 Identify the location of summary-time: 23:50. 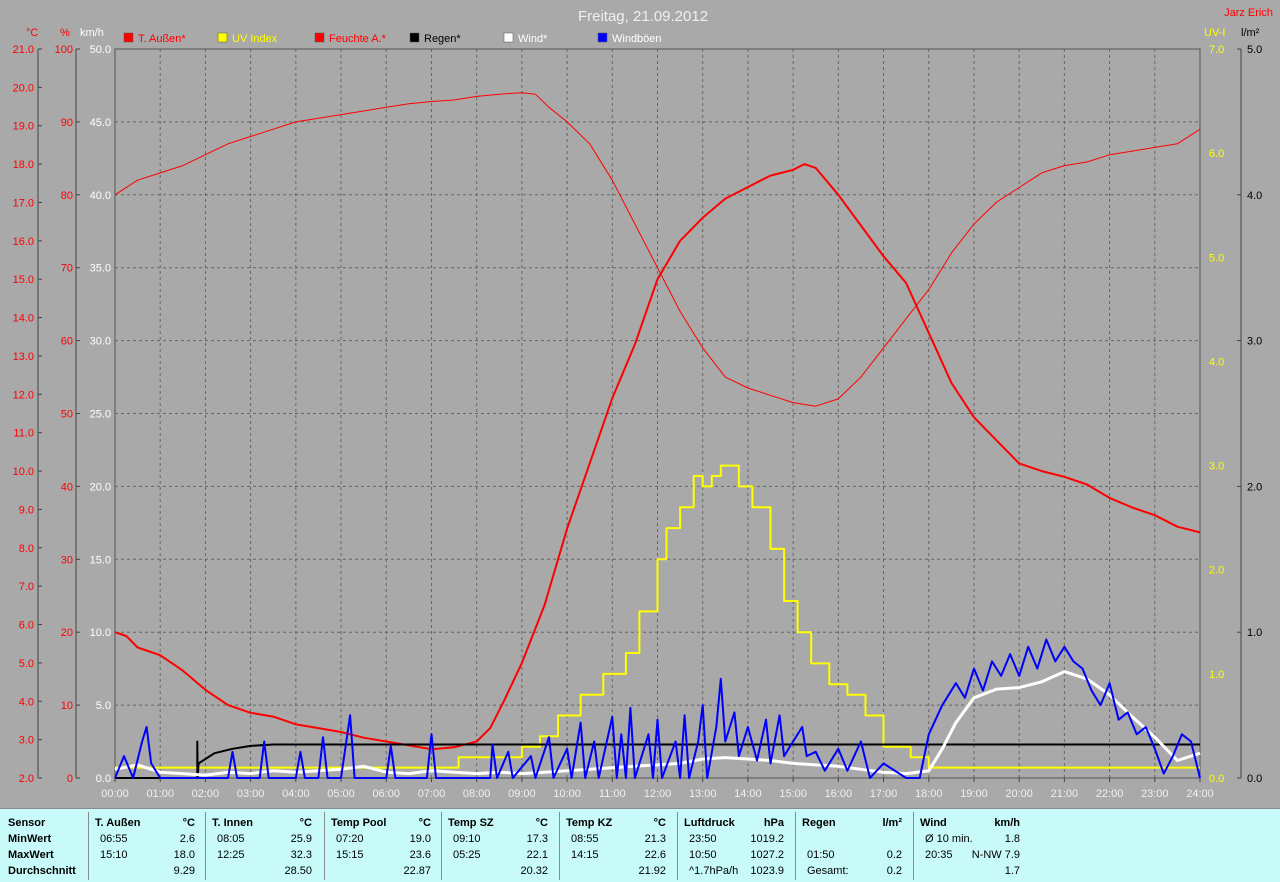
(703, 839).